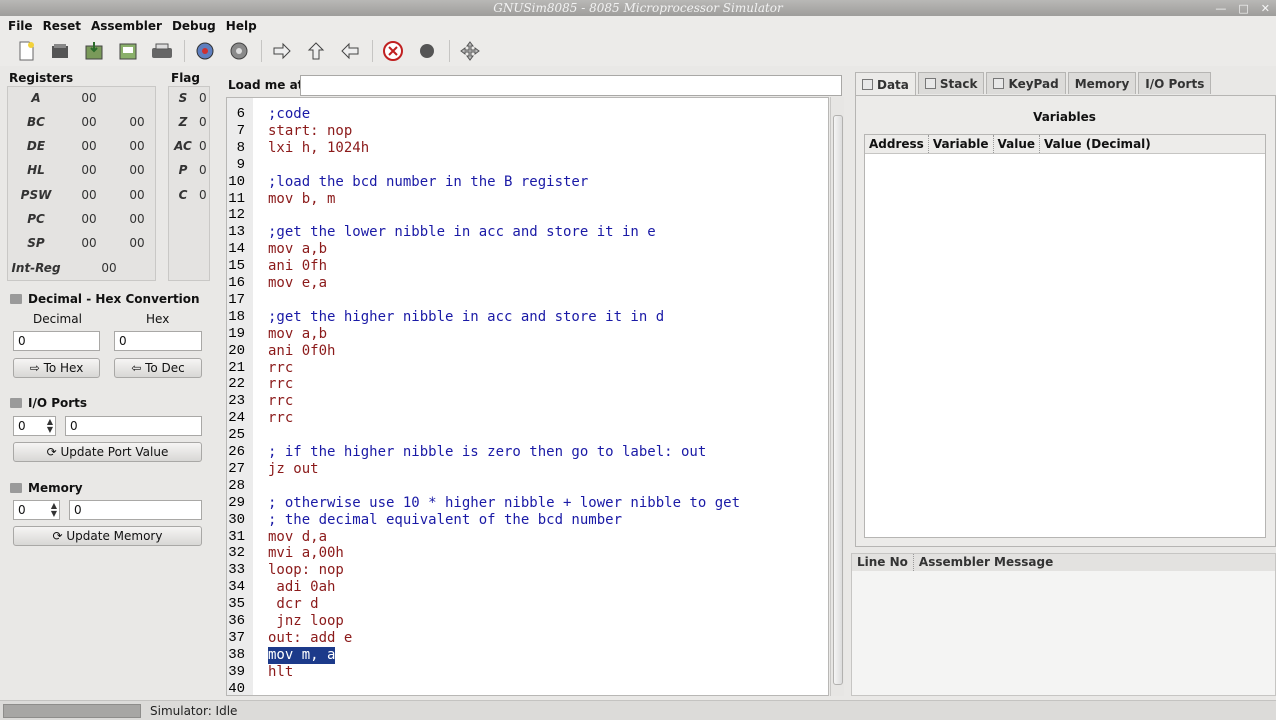  I want to click on step-out-icon, so click(350, 51).